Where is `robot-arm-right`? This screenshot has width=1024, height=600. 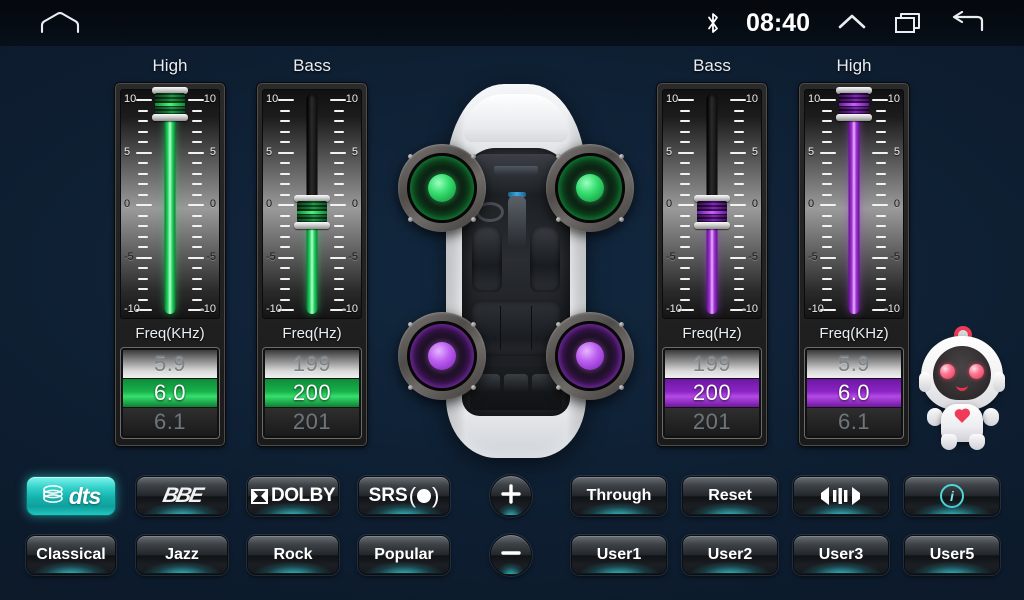 robot-arm-right is located at coordinates (991, 417).